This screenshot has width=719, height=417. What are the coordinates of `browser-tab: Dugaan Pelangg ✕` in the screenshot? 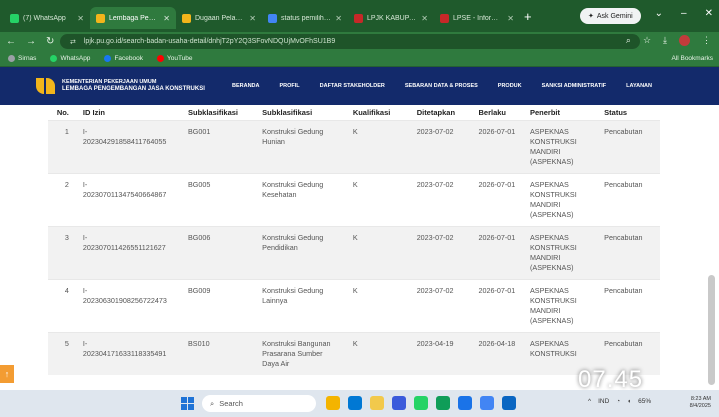 It's located at (219, 18).